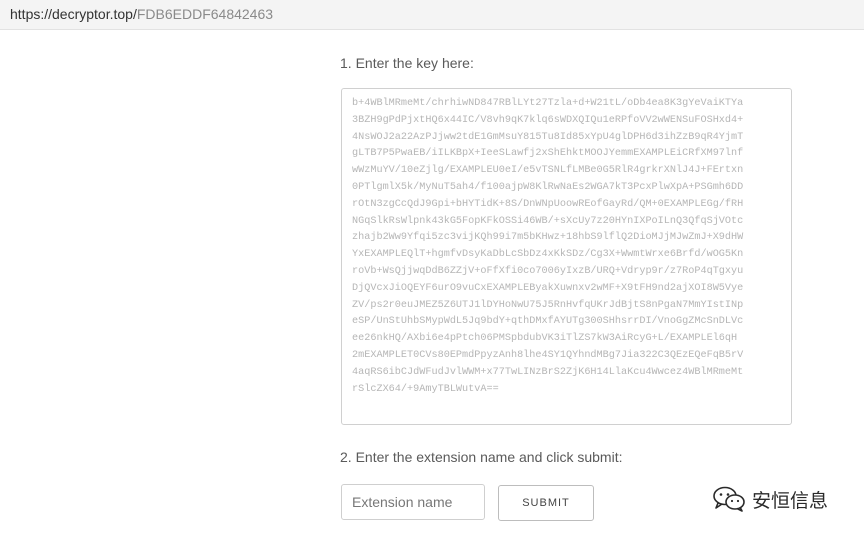 This screenshot has width=864, height=537. Describe the element at coordinates (407, 63) in the screenshot. I see `step1-label: 1. Enter the key here:` at that location.